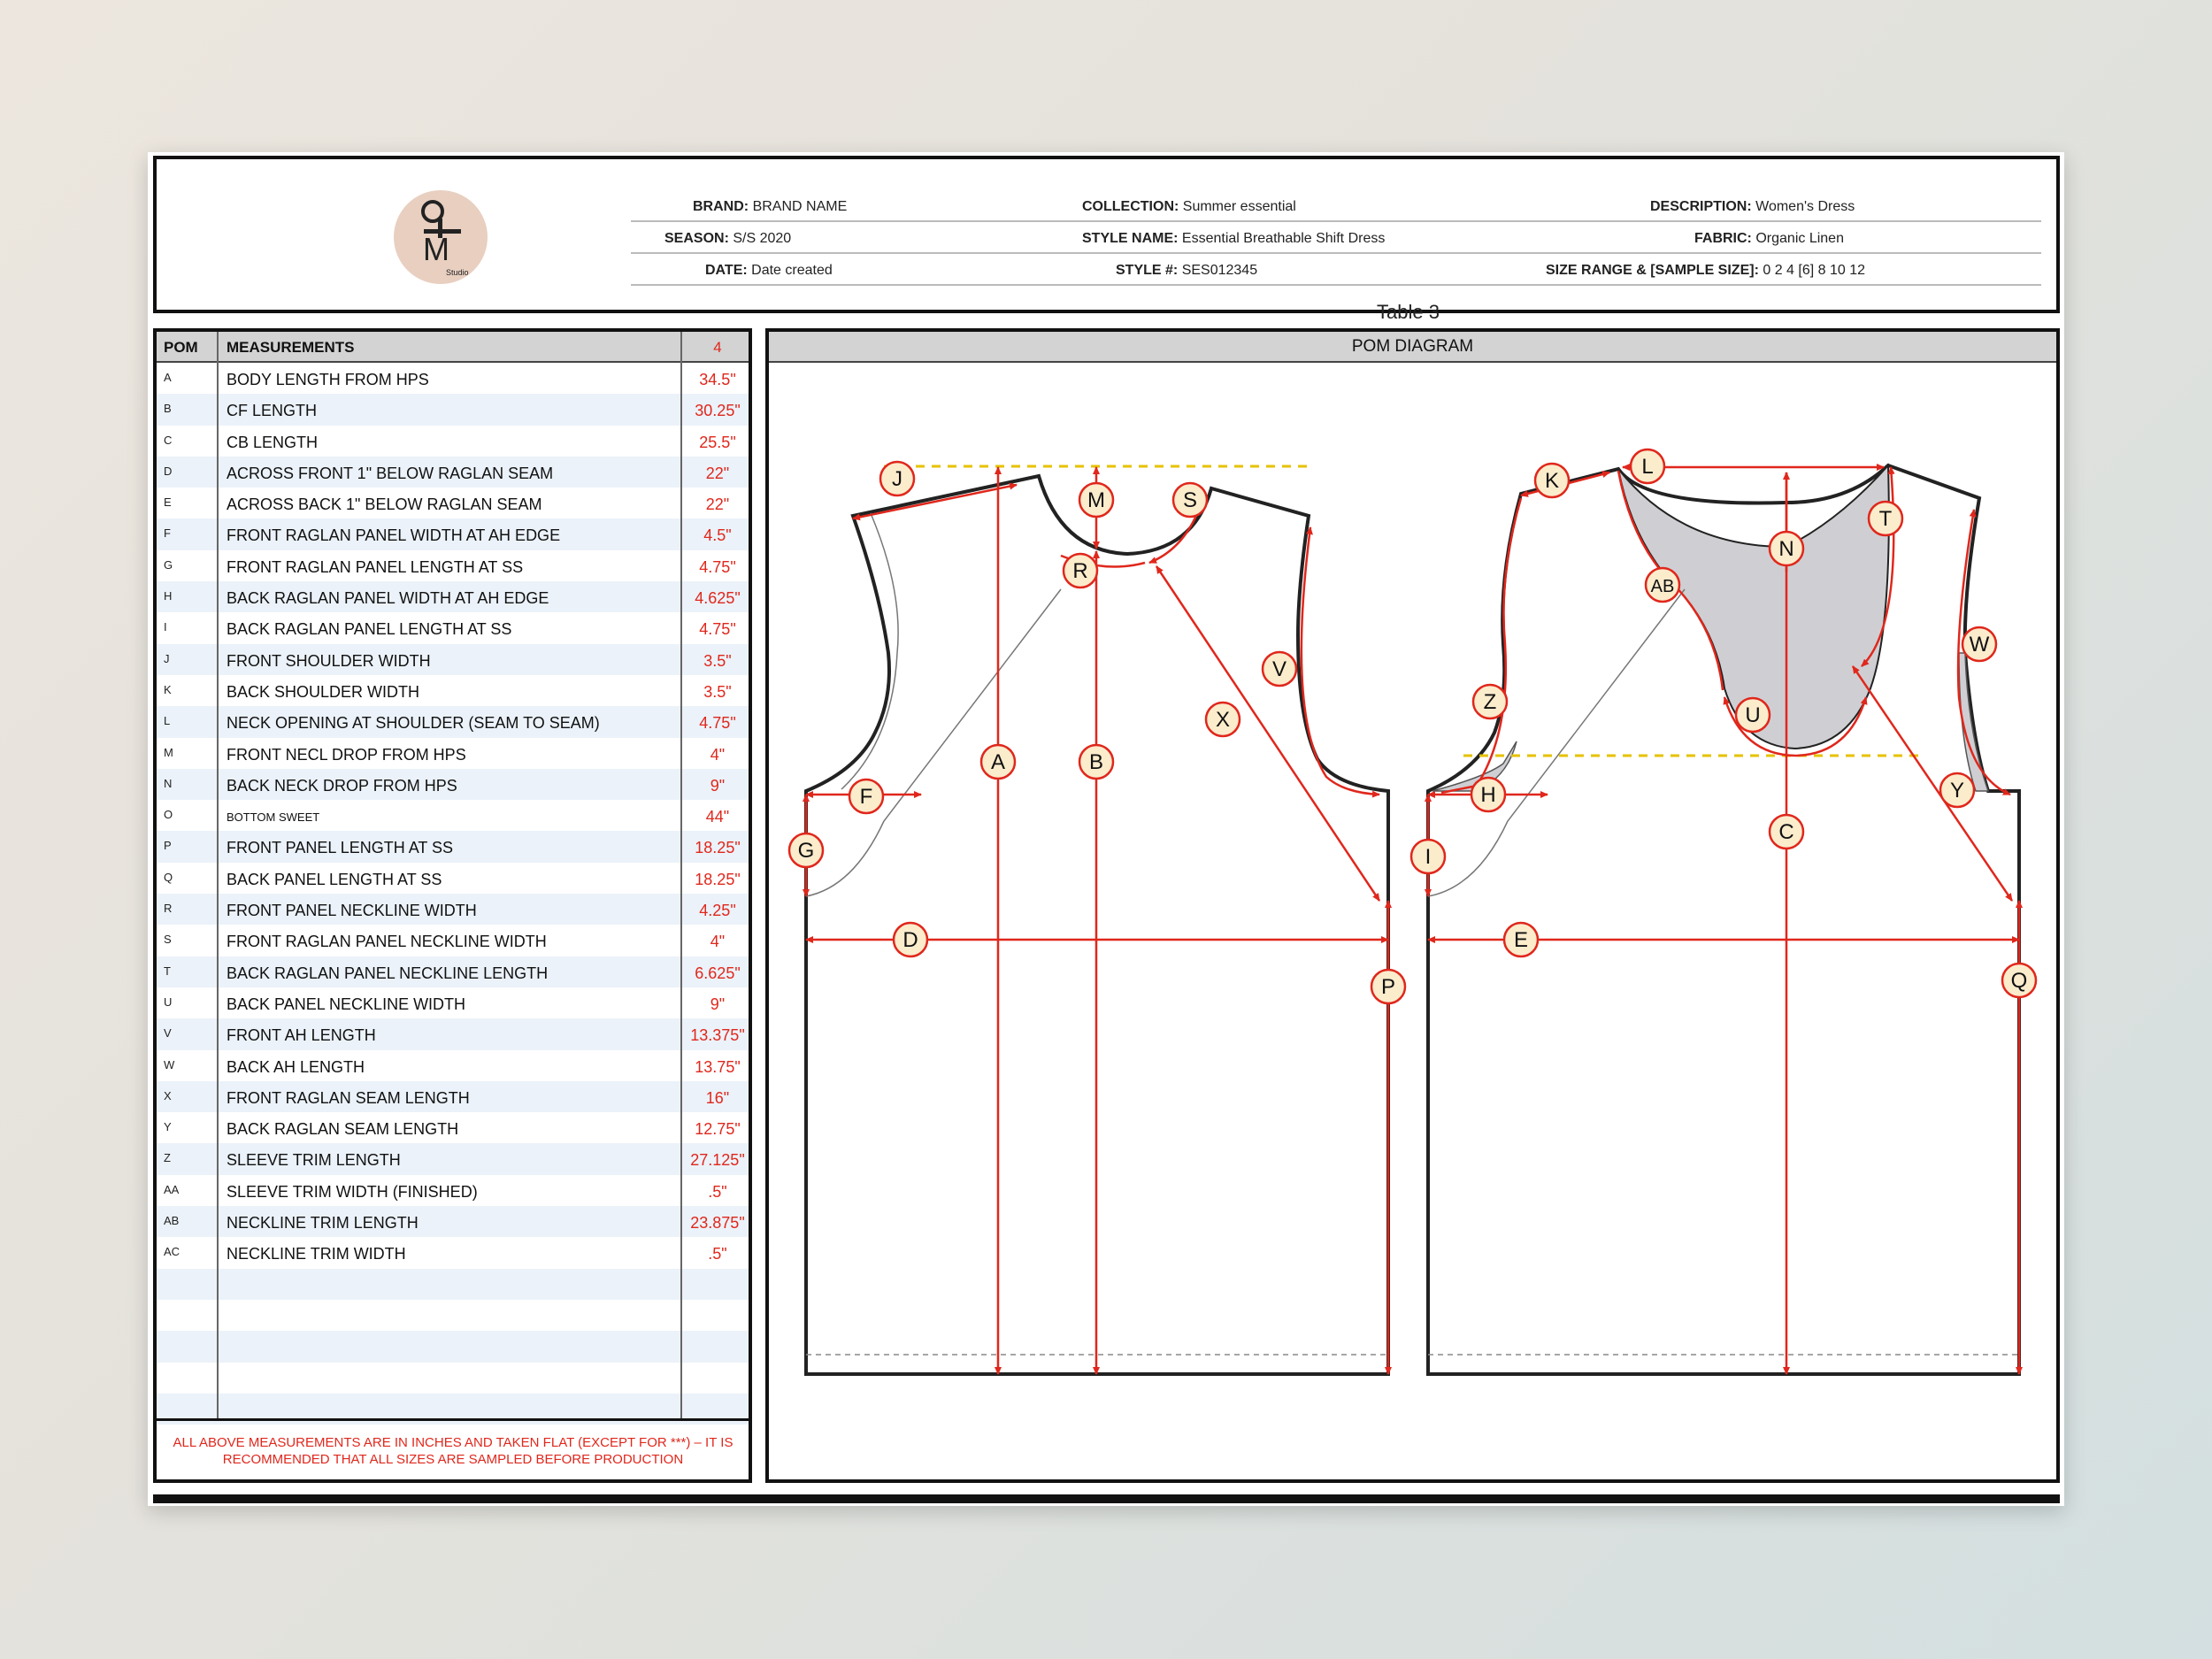  Describe the element at coordinates (441, 237) in the screenshot. I see `brand-logo: M Studio` at that location.